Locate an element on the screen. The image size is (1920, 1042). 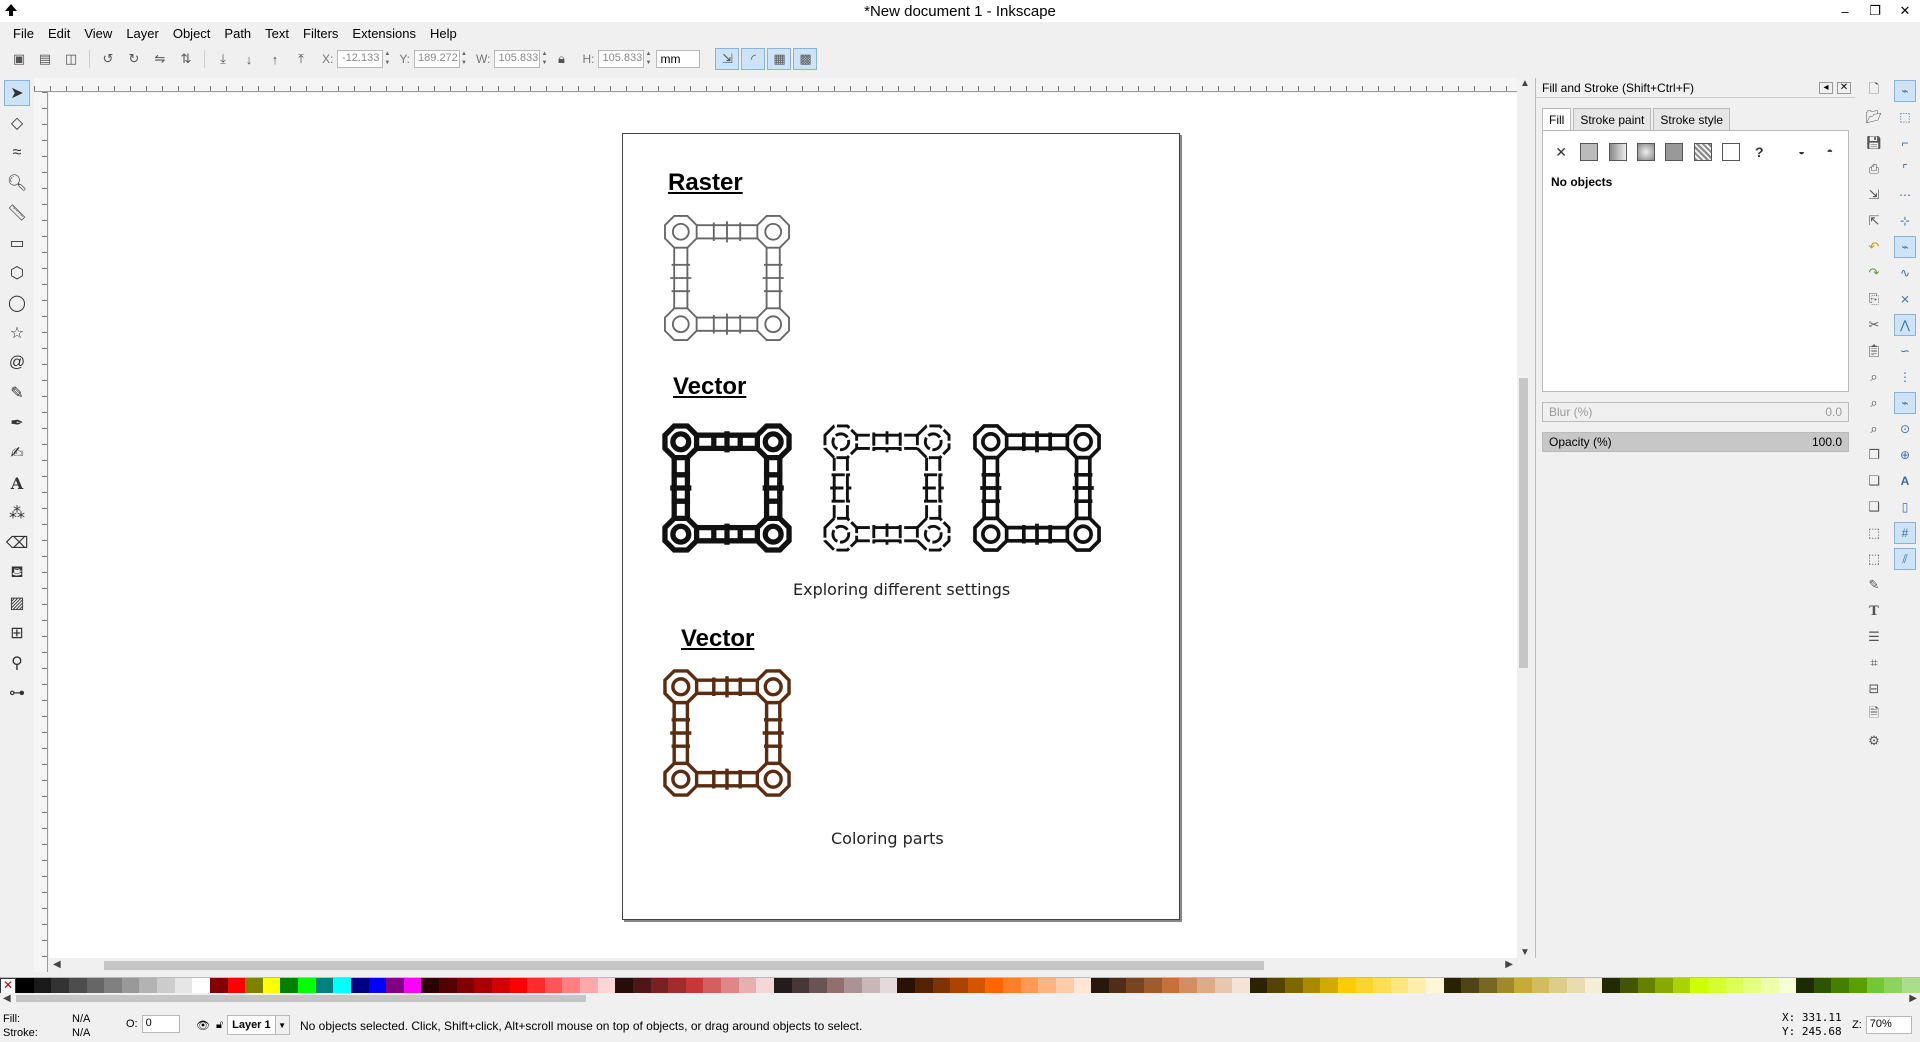
x-input: -12.133 is located at coordinates (360, 59).